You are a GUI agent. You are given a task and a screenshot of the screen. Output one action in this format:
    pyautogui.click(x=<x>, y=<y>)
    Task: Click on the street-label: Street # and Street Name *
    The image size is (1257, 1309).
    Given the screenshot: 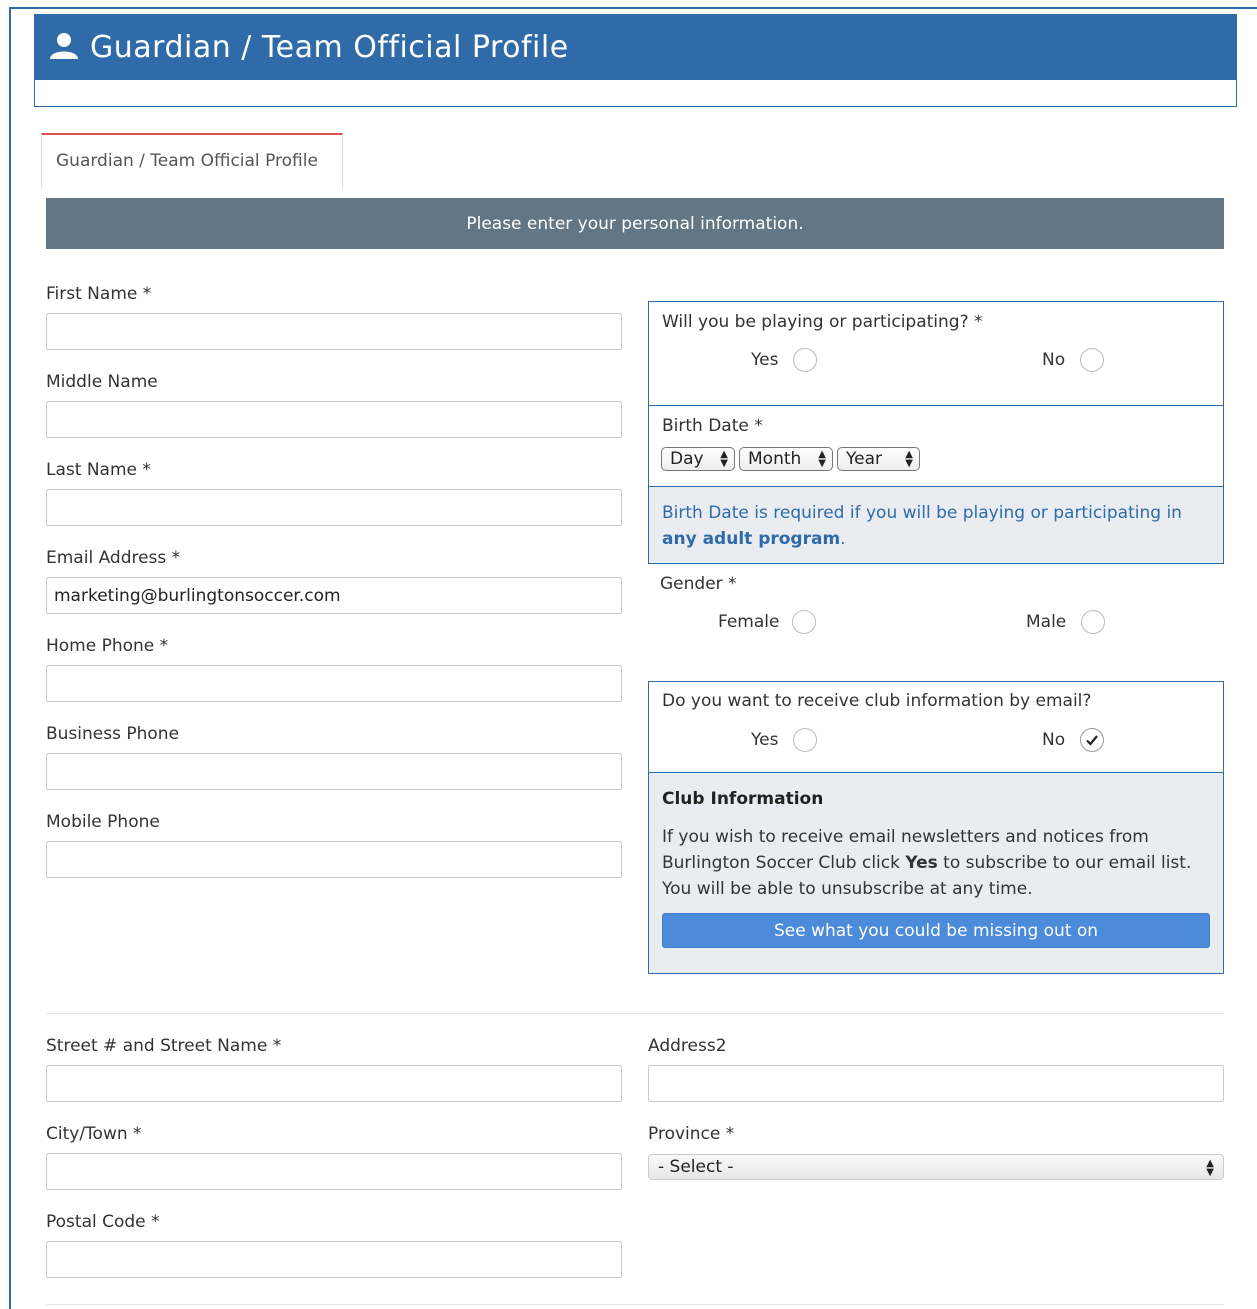 What is the action you would take?
    pyautogui.click(x=164, y=1046)
    